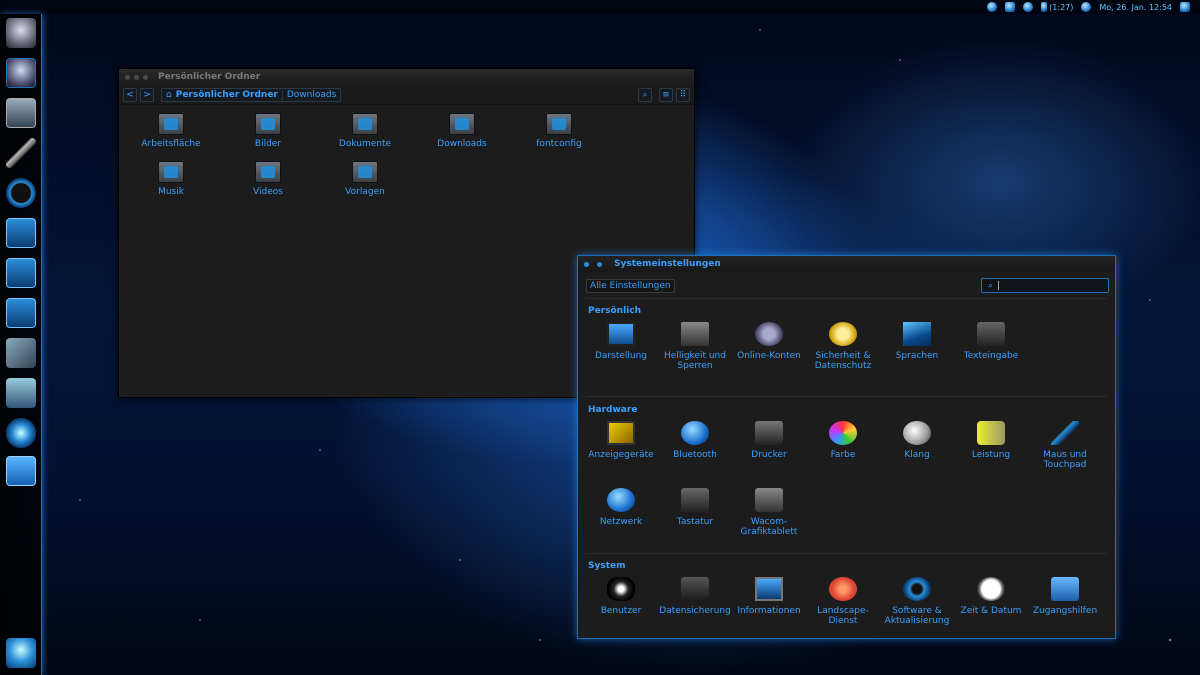 This screenshot has height=675, width=1200. Describe the element at coordinates (695, 366) in the screenshot. I see `setting-label-2: Sperren` at that location.